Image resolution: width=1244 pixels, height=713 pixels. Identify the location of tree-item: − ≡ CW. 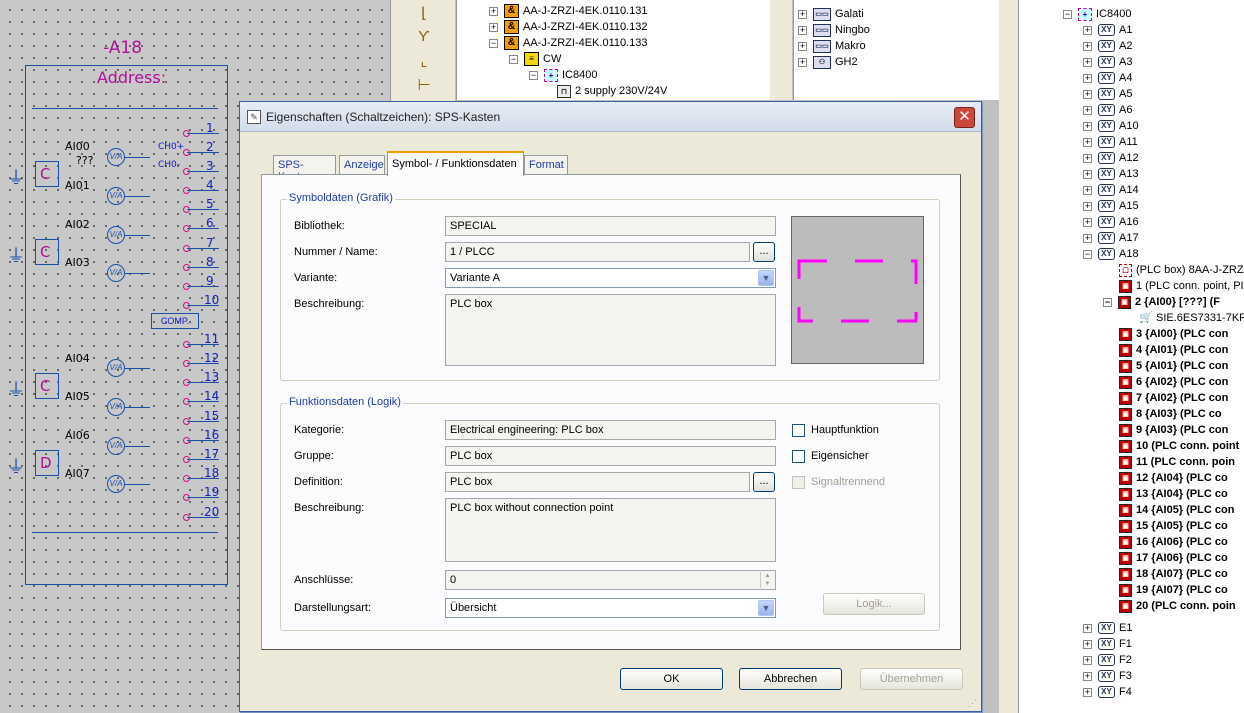
(535, 59).